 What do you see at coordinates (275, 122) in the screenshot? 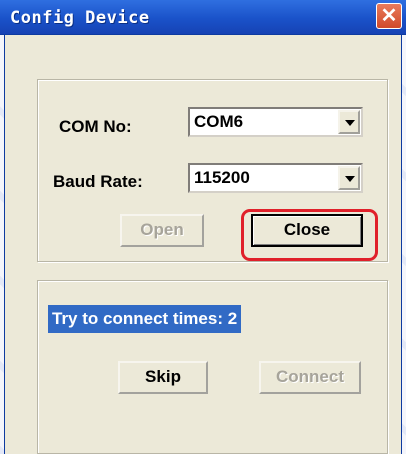
I see `com-port-select: COM6` at bounding box center [275, 122].